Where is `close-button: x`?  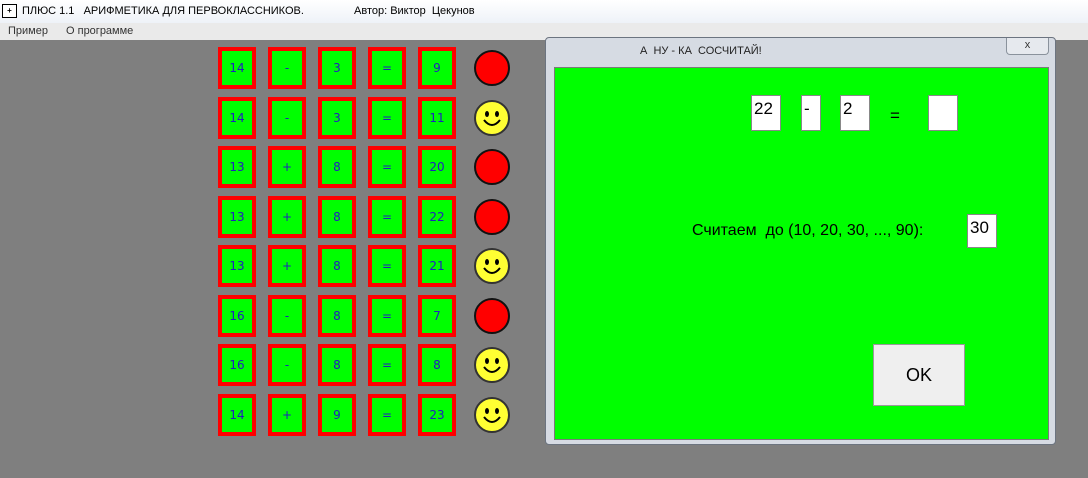 close-button: x is located at coordinates (1027, 46).